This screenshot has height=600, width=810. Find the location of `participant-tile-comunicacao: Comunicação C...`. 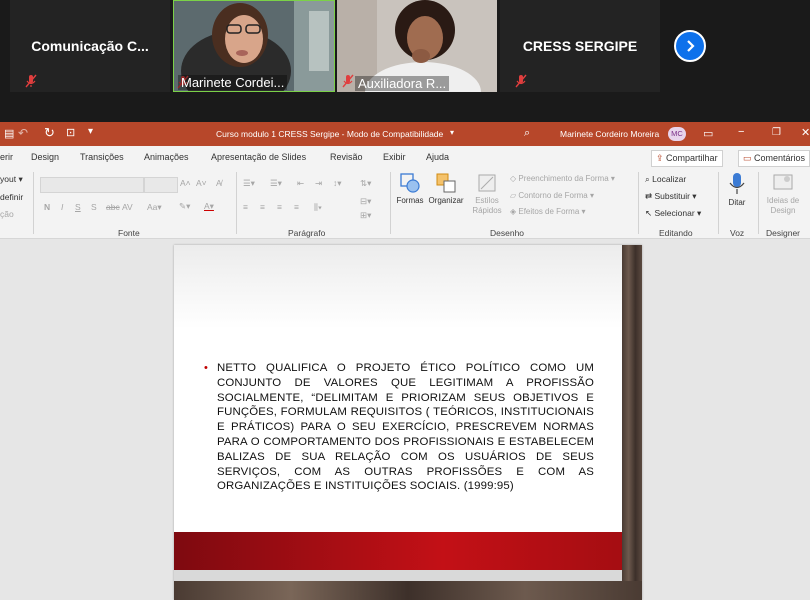

participant-tile-comunicacao: Comunicação C... is located at coordinates (90, 46).